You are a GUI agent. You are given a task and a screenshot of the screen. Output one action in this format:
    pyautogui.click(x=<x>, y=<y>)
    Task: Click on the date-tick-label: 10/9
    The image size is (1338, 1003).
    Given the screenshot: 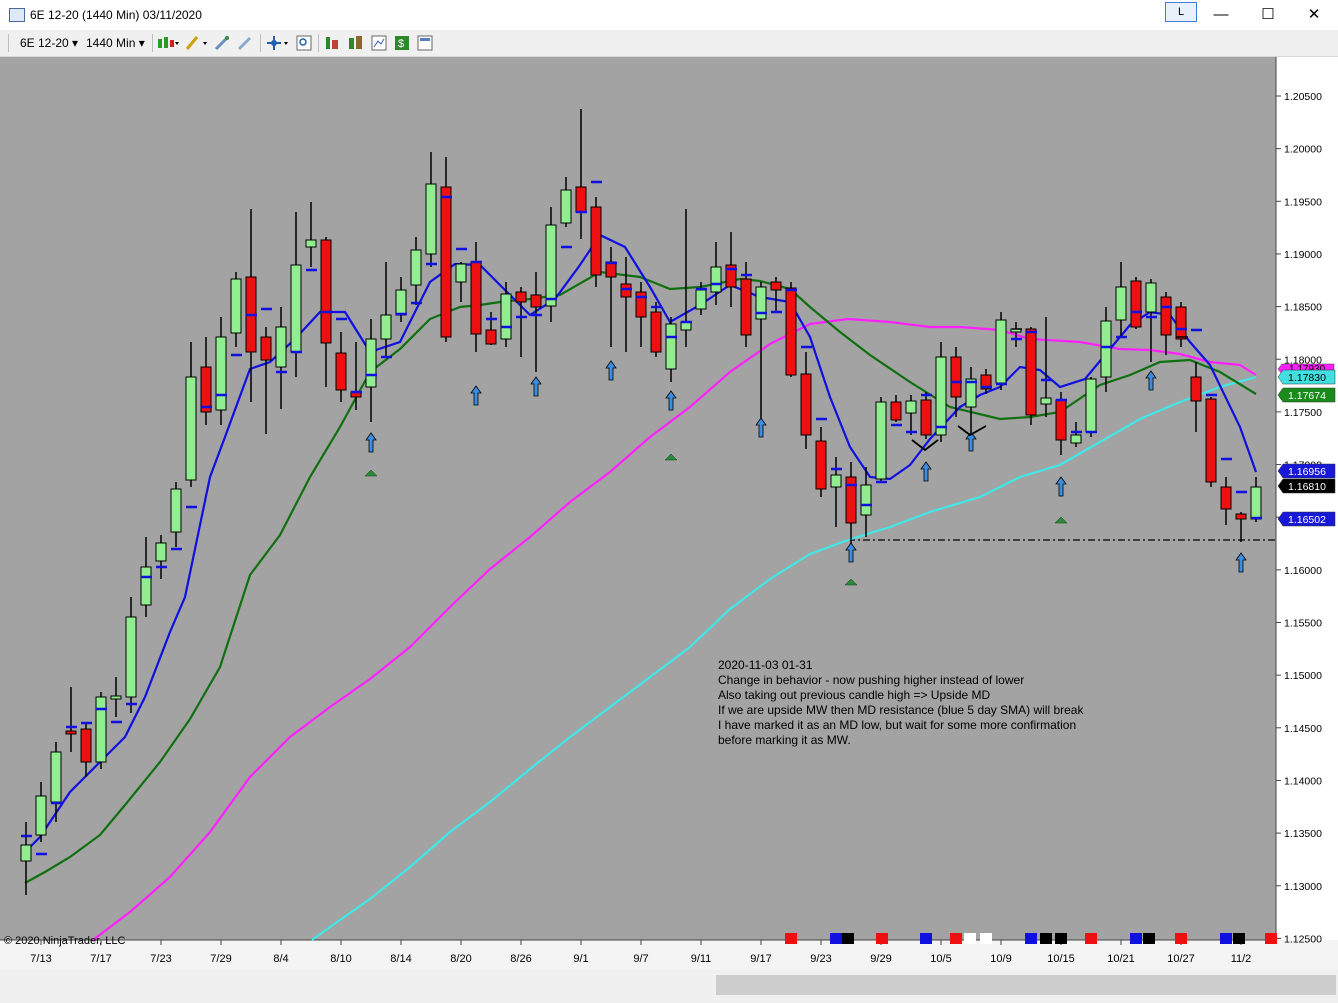 What is the action you would take?
    pyautogui.click(x=1000, y=959)
    